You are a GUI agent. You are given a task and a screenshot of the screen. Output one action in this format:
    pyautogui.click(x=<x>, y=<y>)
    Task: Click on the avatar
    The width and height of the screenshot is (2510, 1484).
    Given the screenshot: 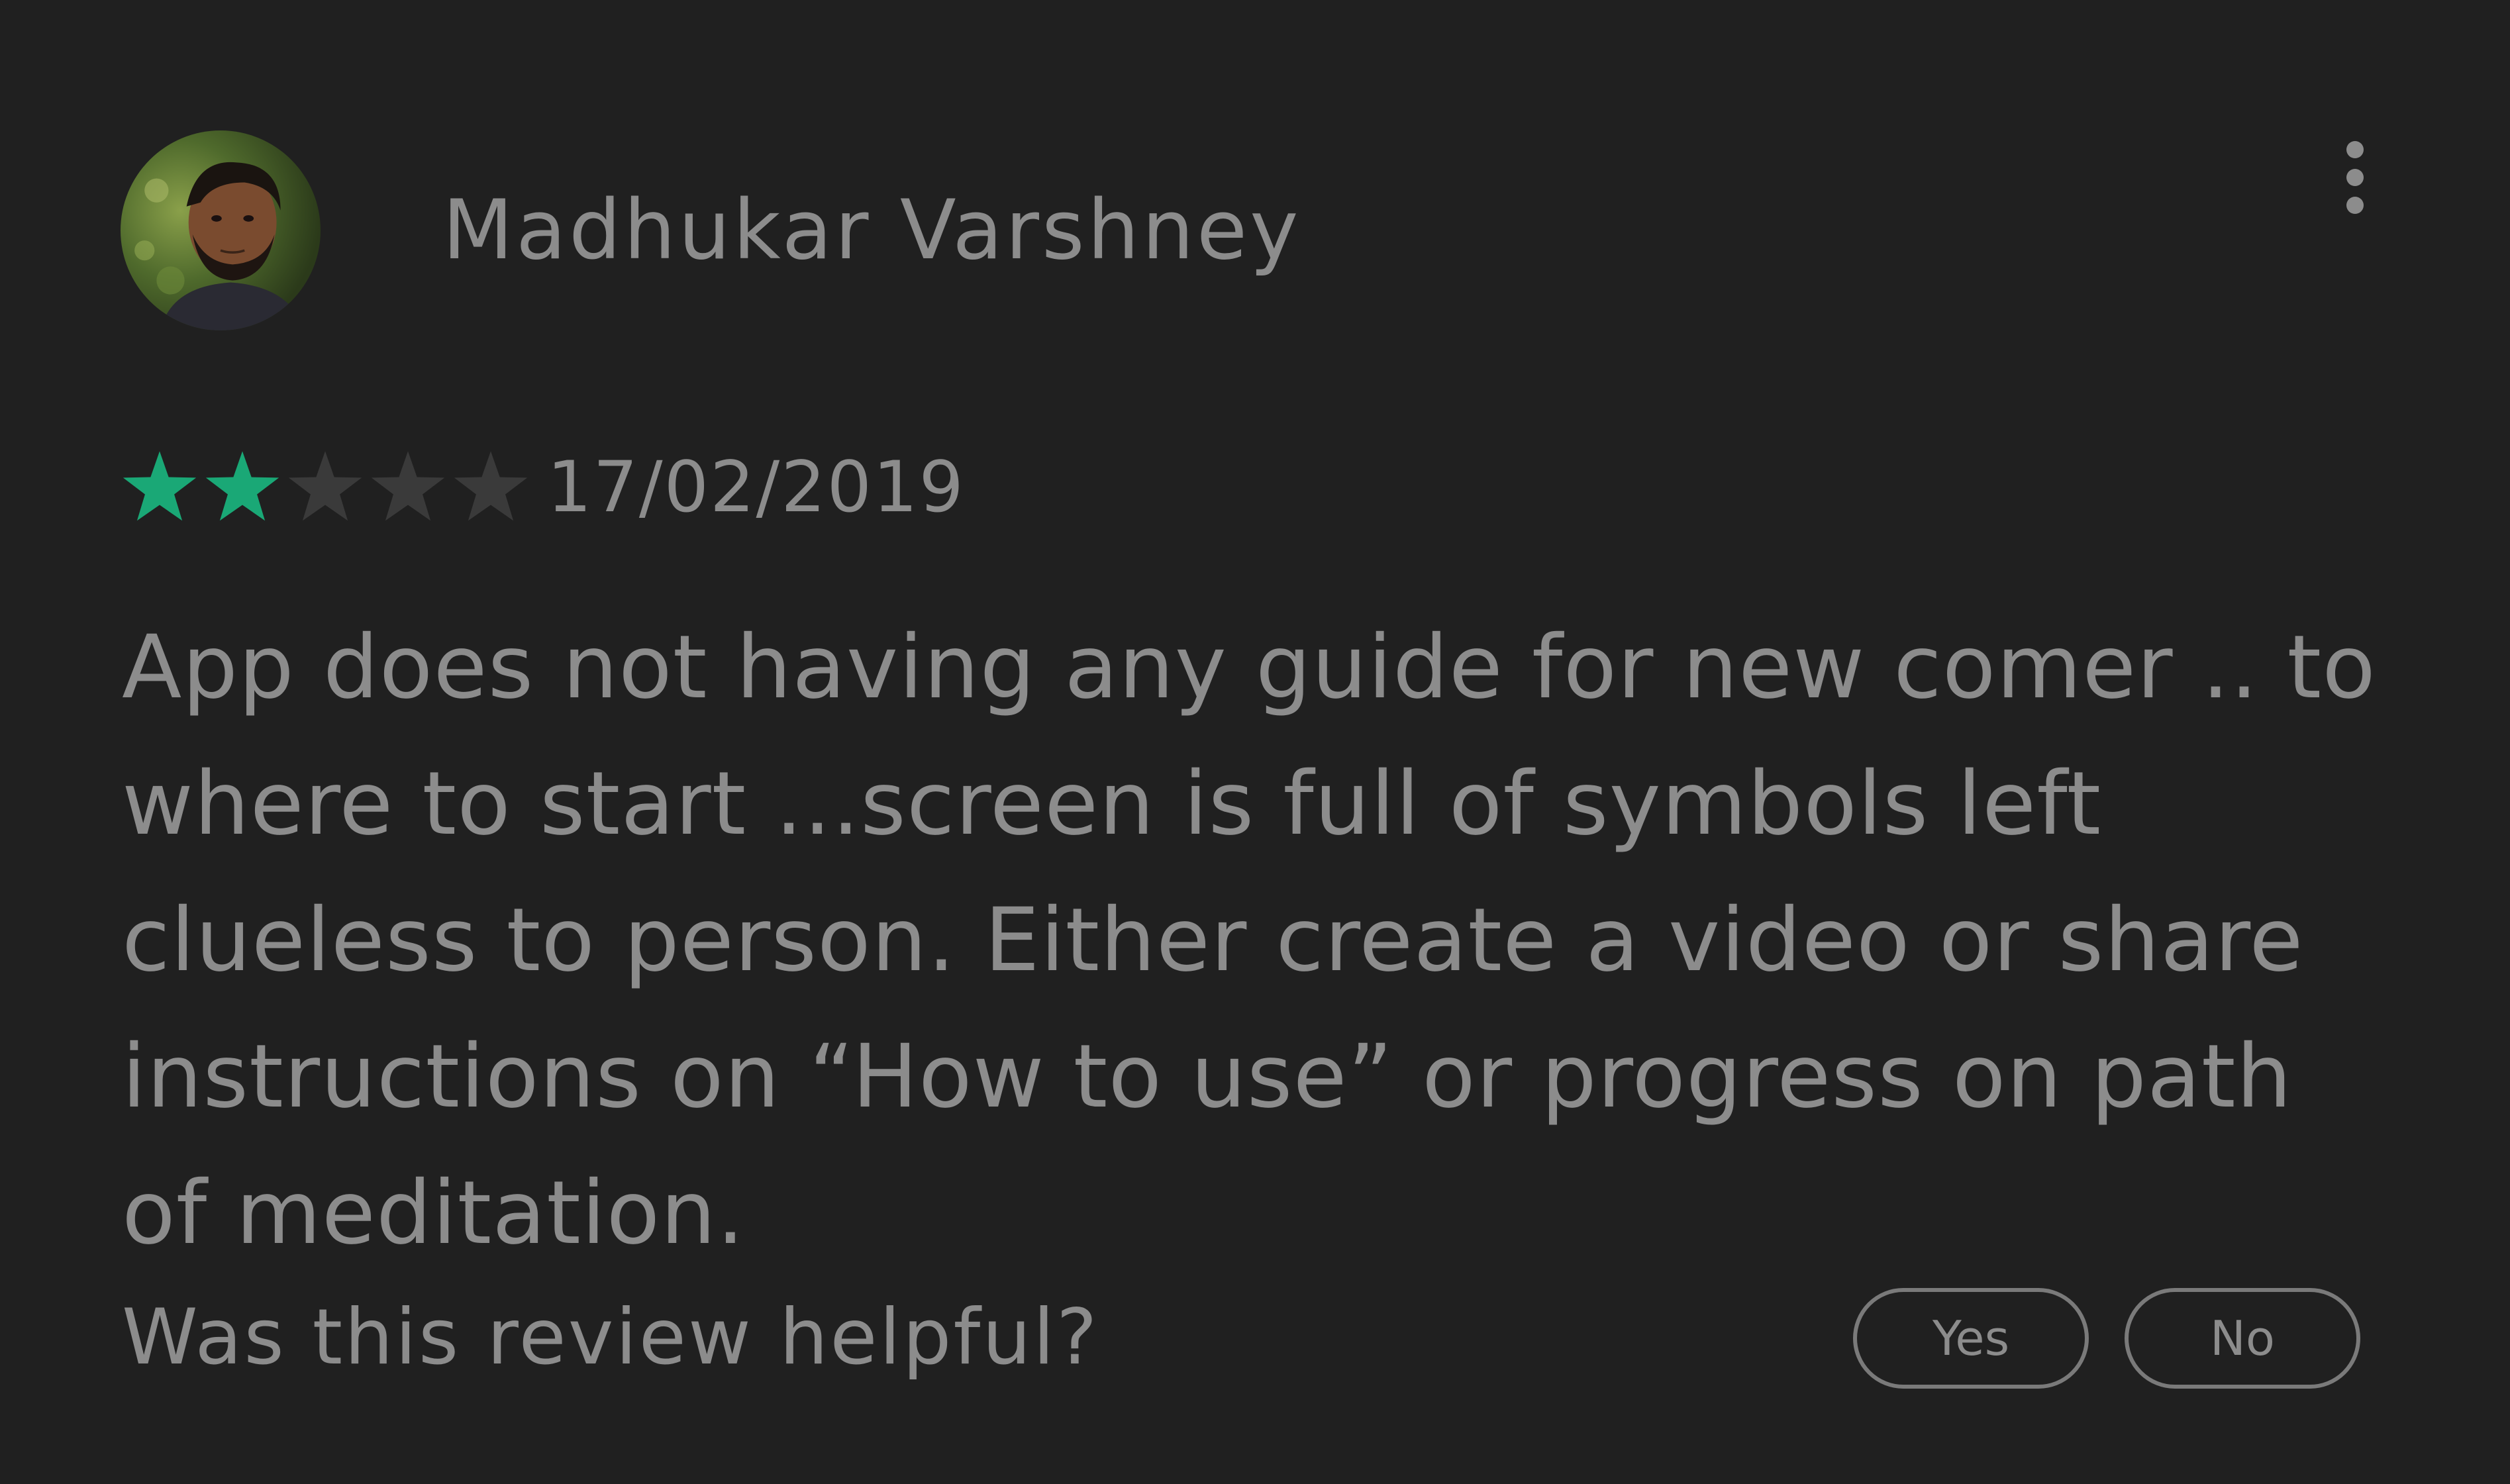 What is the action you would take?
    pyautogui.click(x=221, y=230)
    